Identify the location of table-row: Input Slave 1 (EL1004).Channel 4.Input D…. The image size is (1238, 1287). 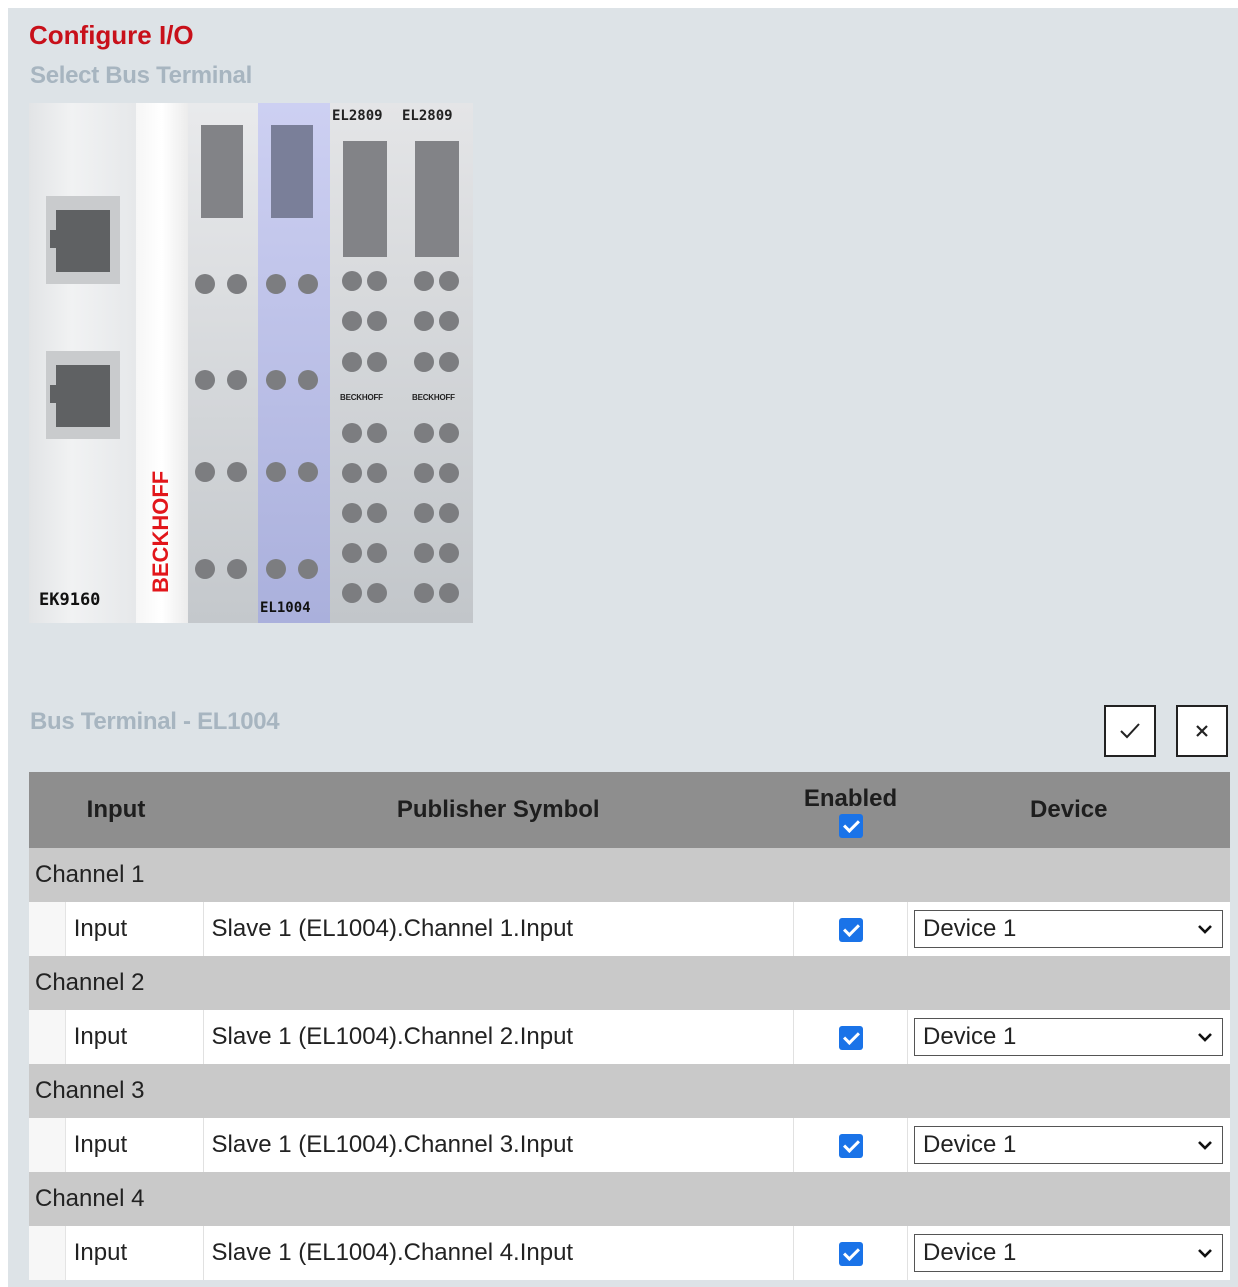
(629, 1253).